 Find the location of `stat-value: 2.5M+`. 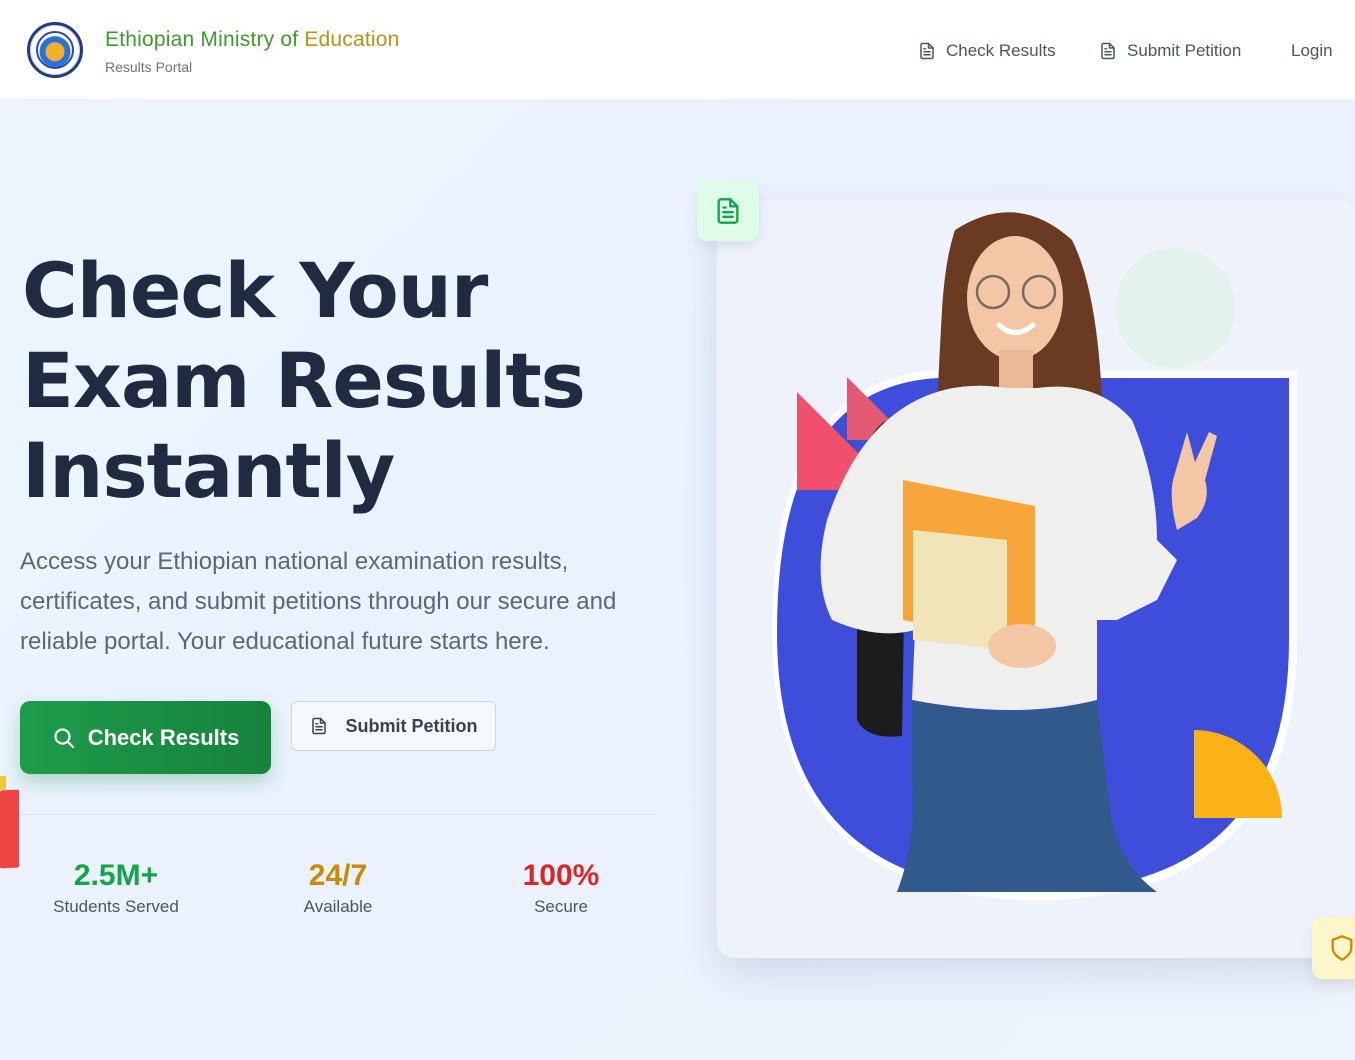

stat-value: 2.5M+ is located at coordinates (116, 875).